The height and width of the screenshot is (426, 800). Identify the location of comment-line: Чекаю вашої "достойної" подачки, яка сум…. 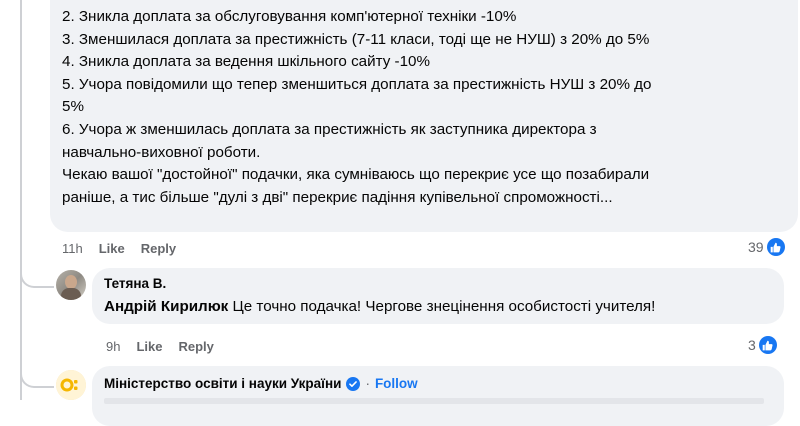
(356, 175).